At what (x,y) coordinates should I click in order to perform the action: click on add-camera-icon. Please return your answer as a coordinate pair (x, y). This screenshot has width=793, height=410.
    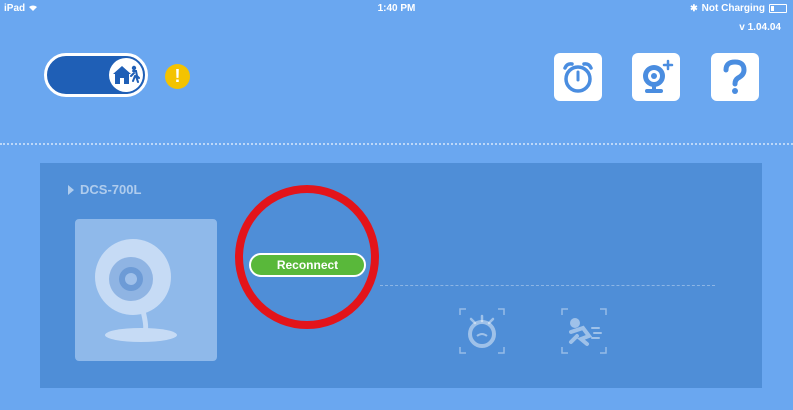
    Looking at the image, I should click on (658, 76).